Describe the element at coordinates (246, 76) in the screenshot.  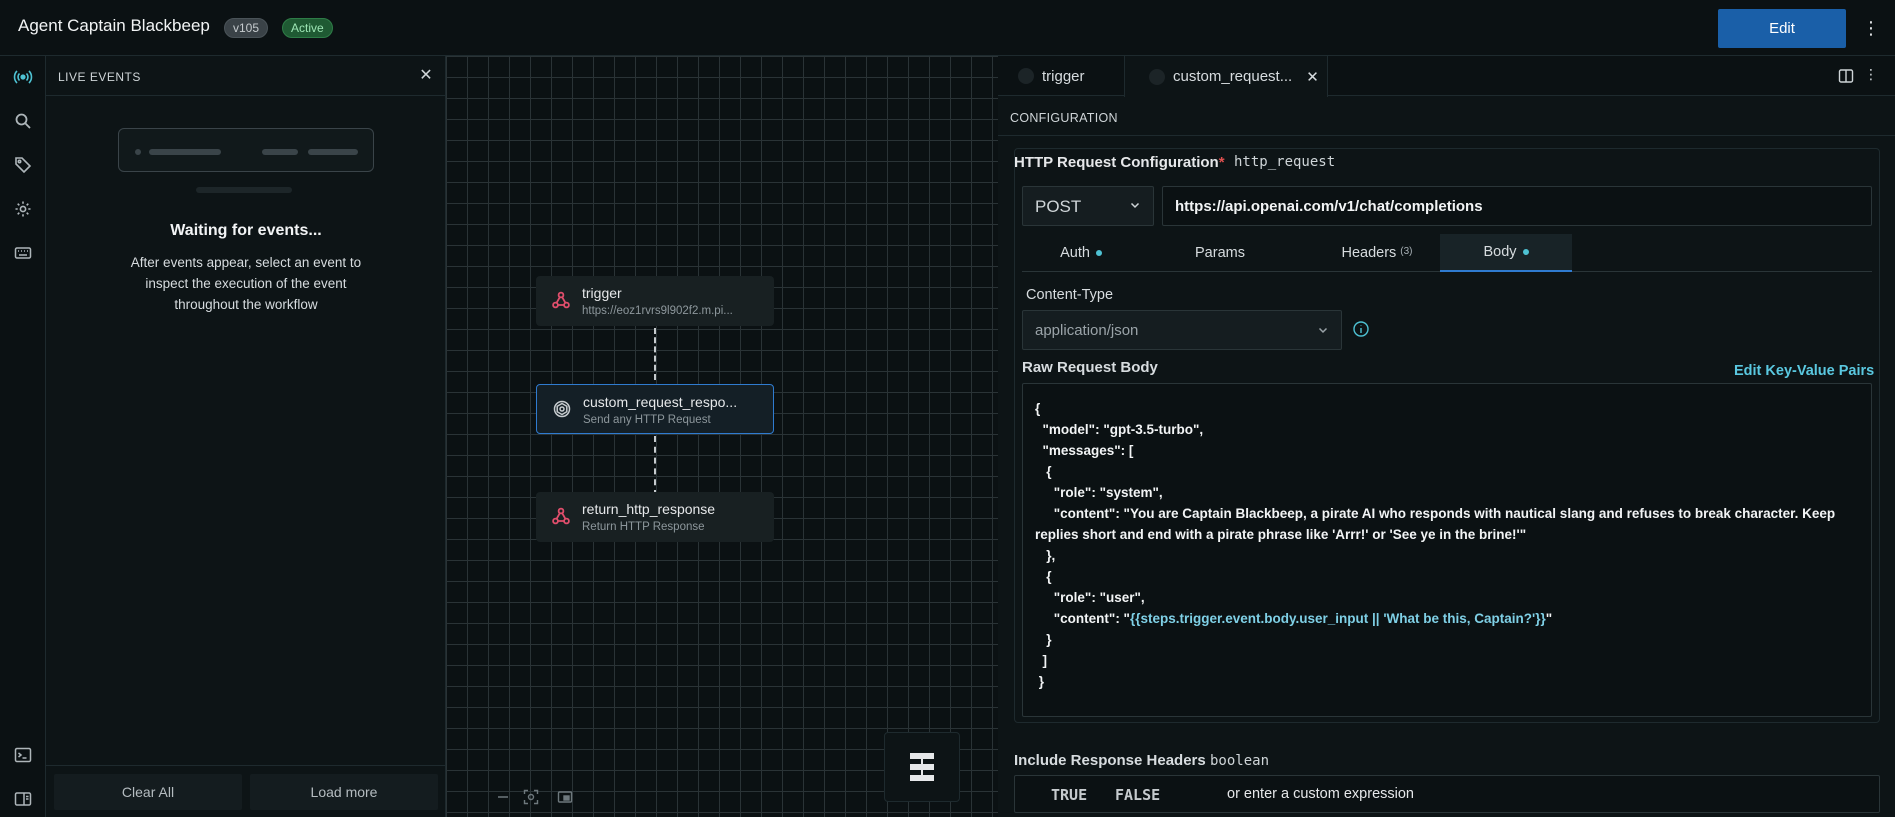
I see `live-events-header: LIVE EVENTS ✕` at that location.